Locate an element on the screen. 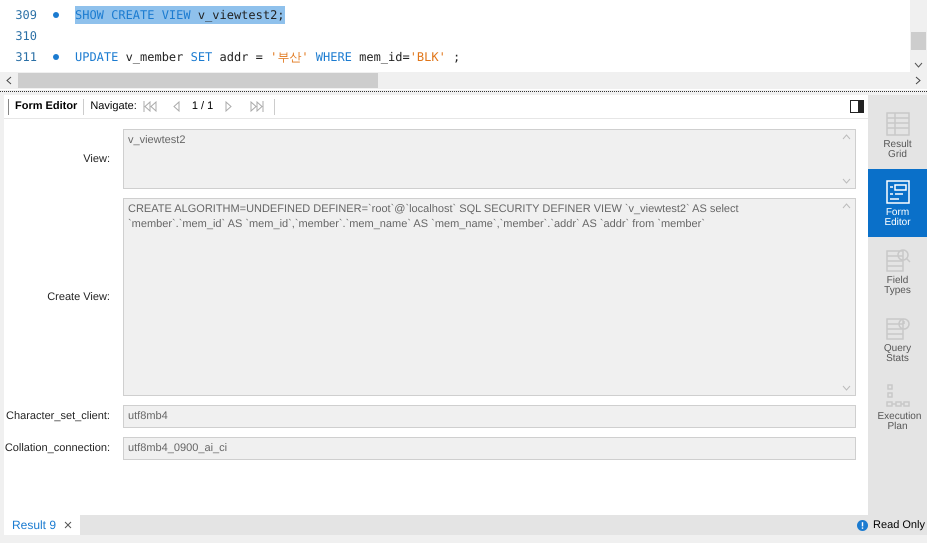 The image size is (927, 543). read-only-status: Read Only is located at coordinates (899, 525).